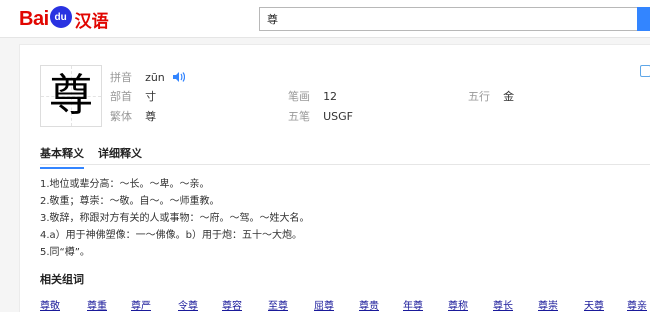 The height and width of the screenshot is (312, 650). Describe the element at coordinates (643, 19) in the screenshot. I see `search-button` at that location.